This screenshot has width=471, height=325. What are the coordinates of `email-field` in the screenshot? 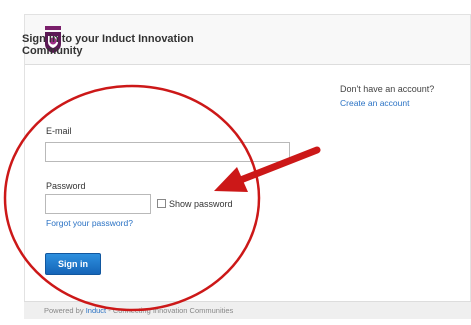 It's located at (167, 152).